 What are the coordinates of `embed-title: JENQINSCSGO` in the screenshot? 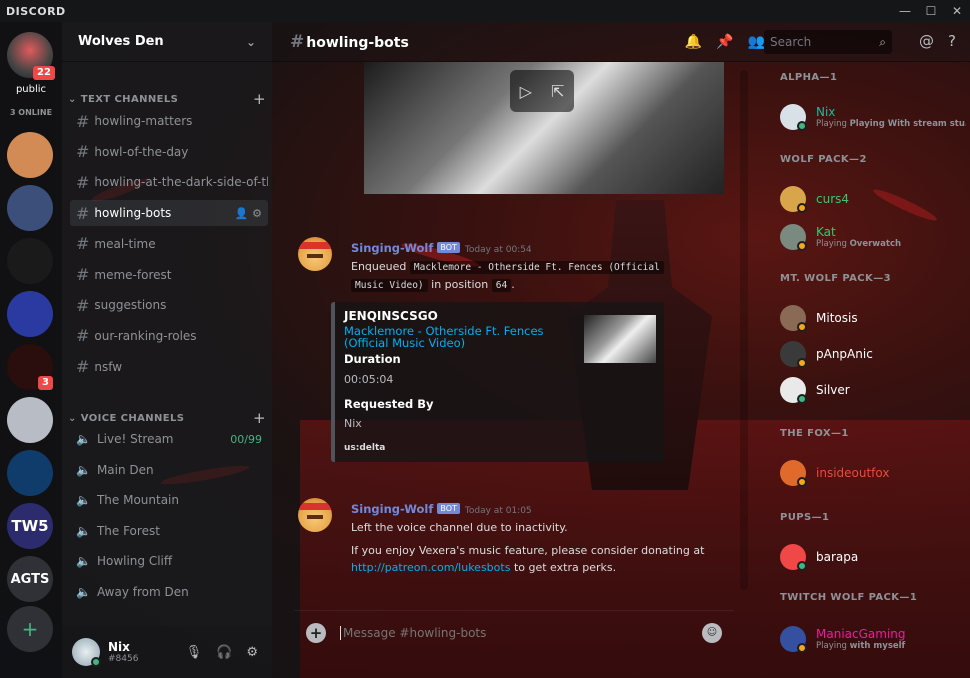 It's located at (391, 316).